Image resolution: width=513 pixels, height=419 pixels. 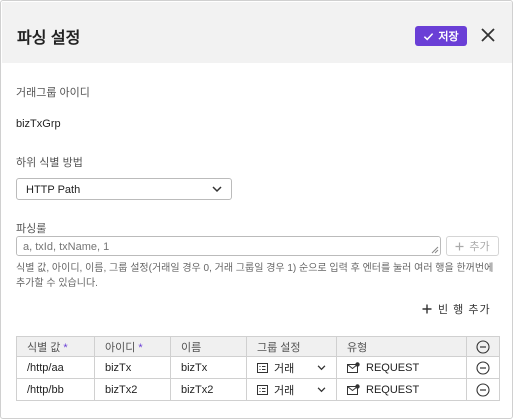 I want to click on add-empty-row-button: 빈 행 추가, so click(x=456, y=309).